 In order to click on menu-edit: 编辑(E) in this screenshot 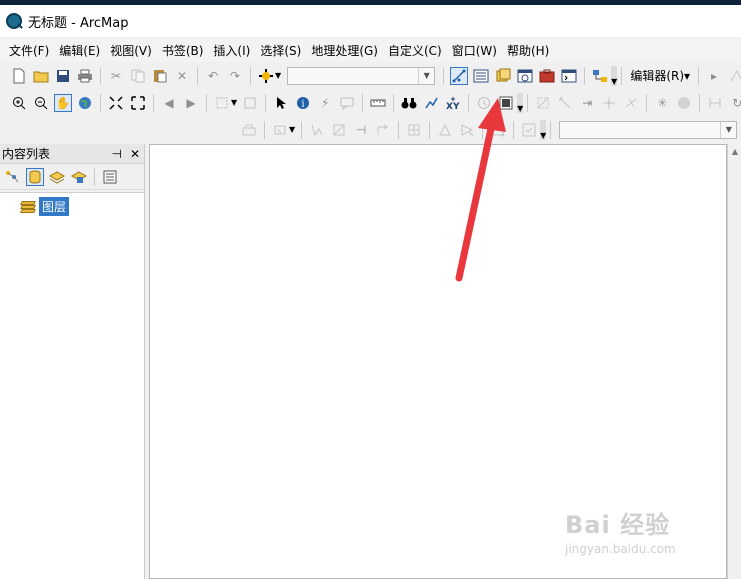, I will do `click(79, 50)`.